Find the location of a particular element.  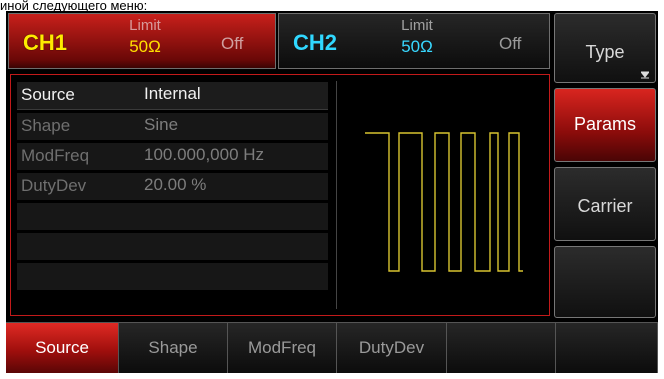

softkey-type: Type is located at coordinates (605, 48).